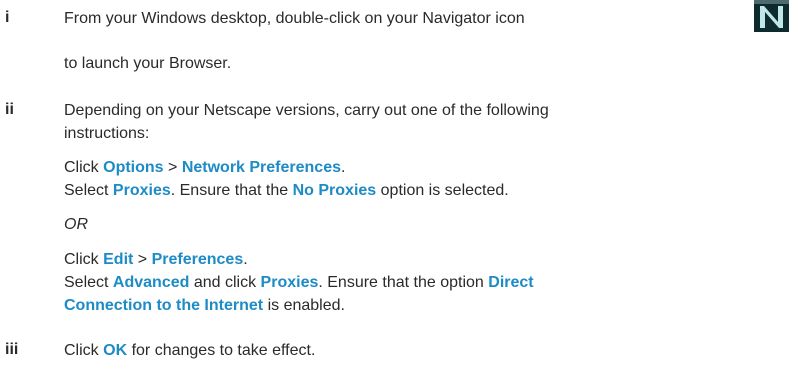 The height and width of the screenshot is (389, 789). Describe the element at coordinates (107, 133) in the screenshot. I see `step-ii-line-2: instructions:` at that location.